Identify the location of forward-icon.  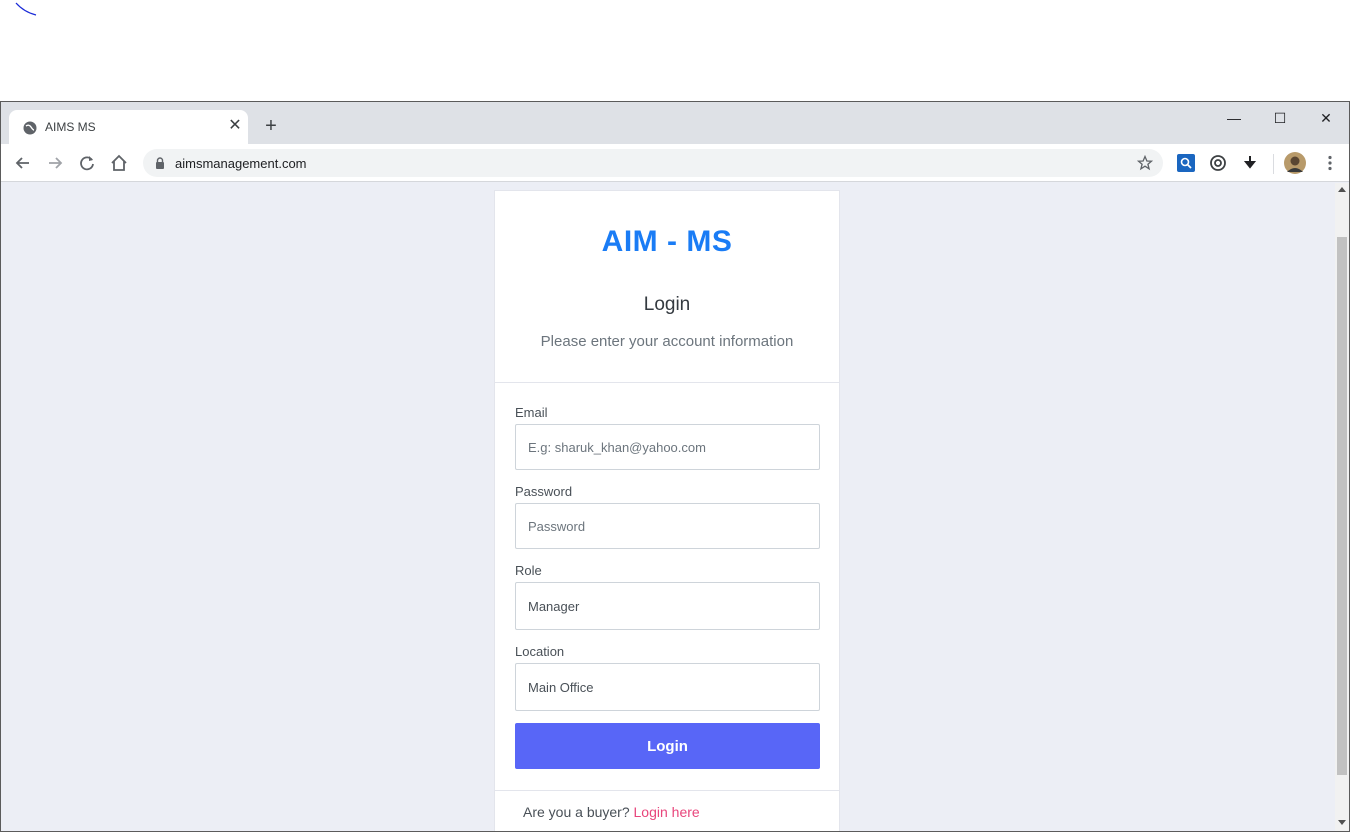
(55, 163).